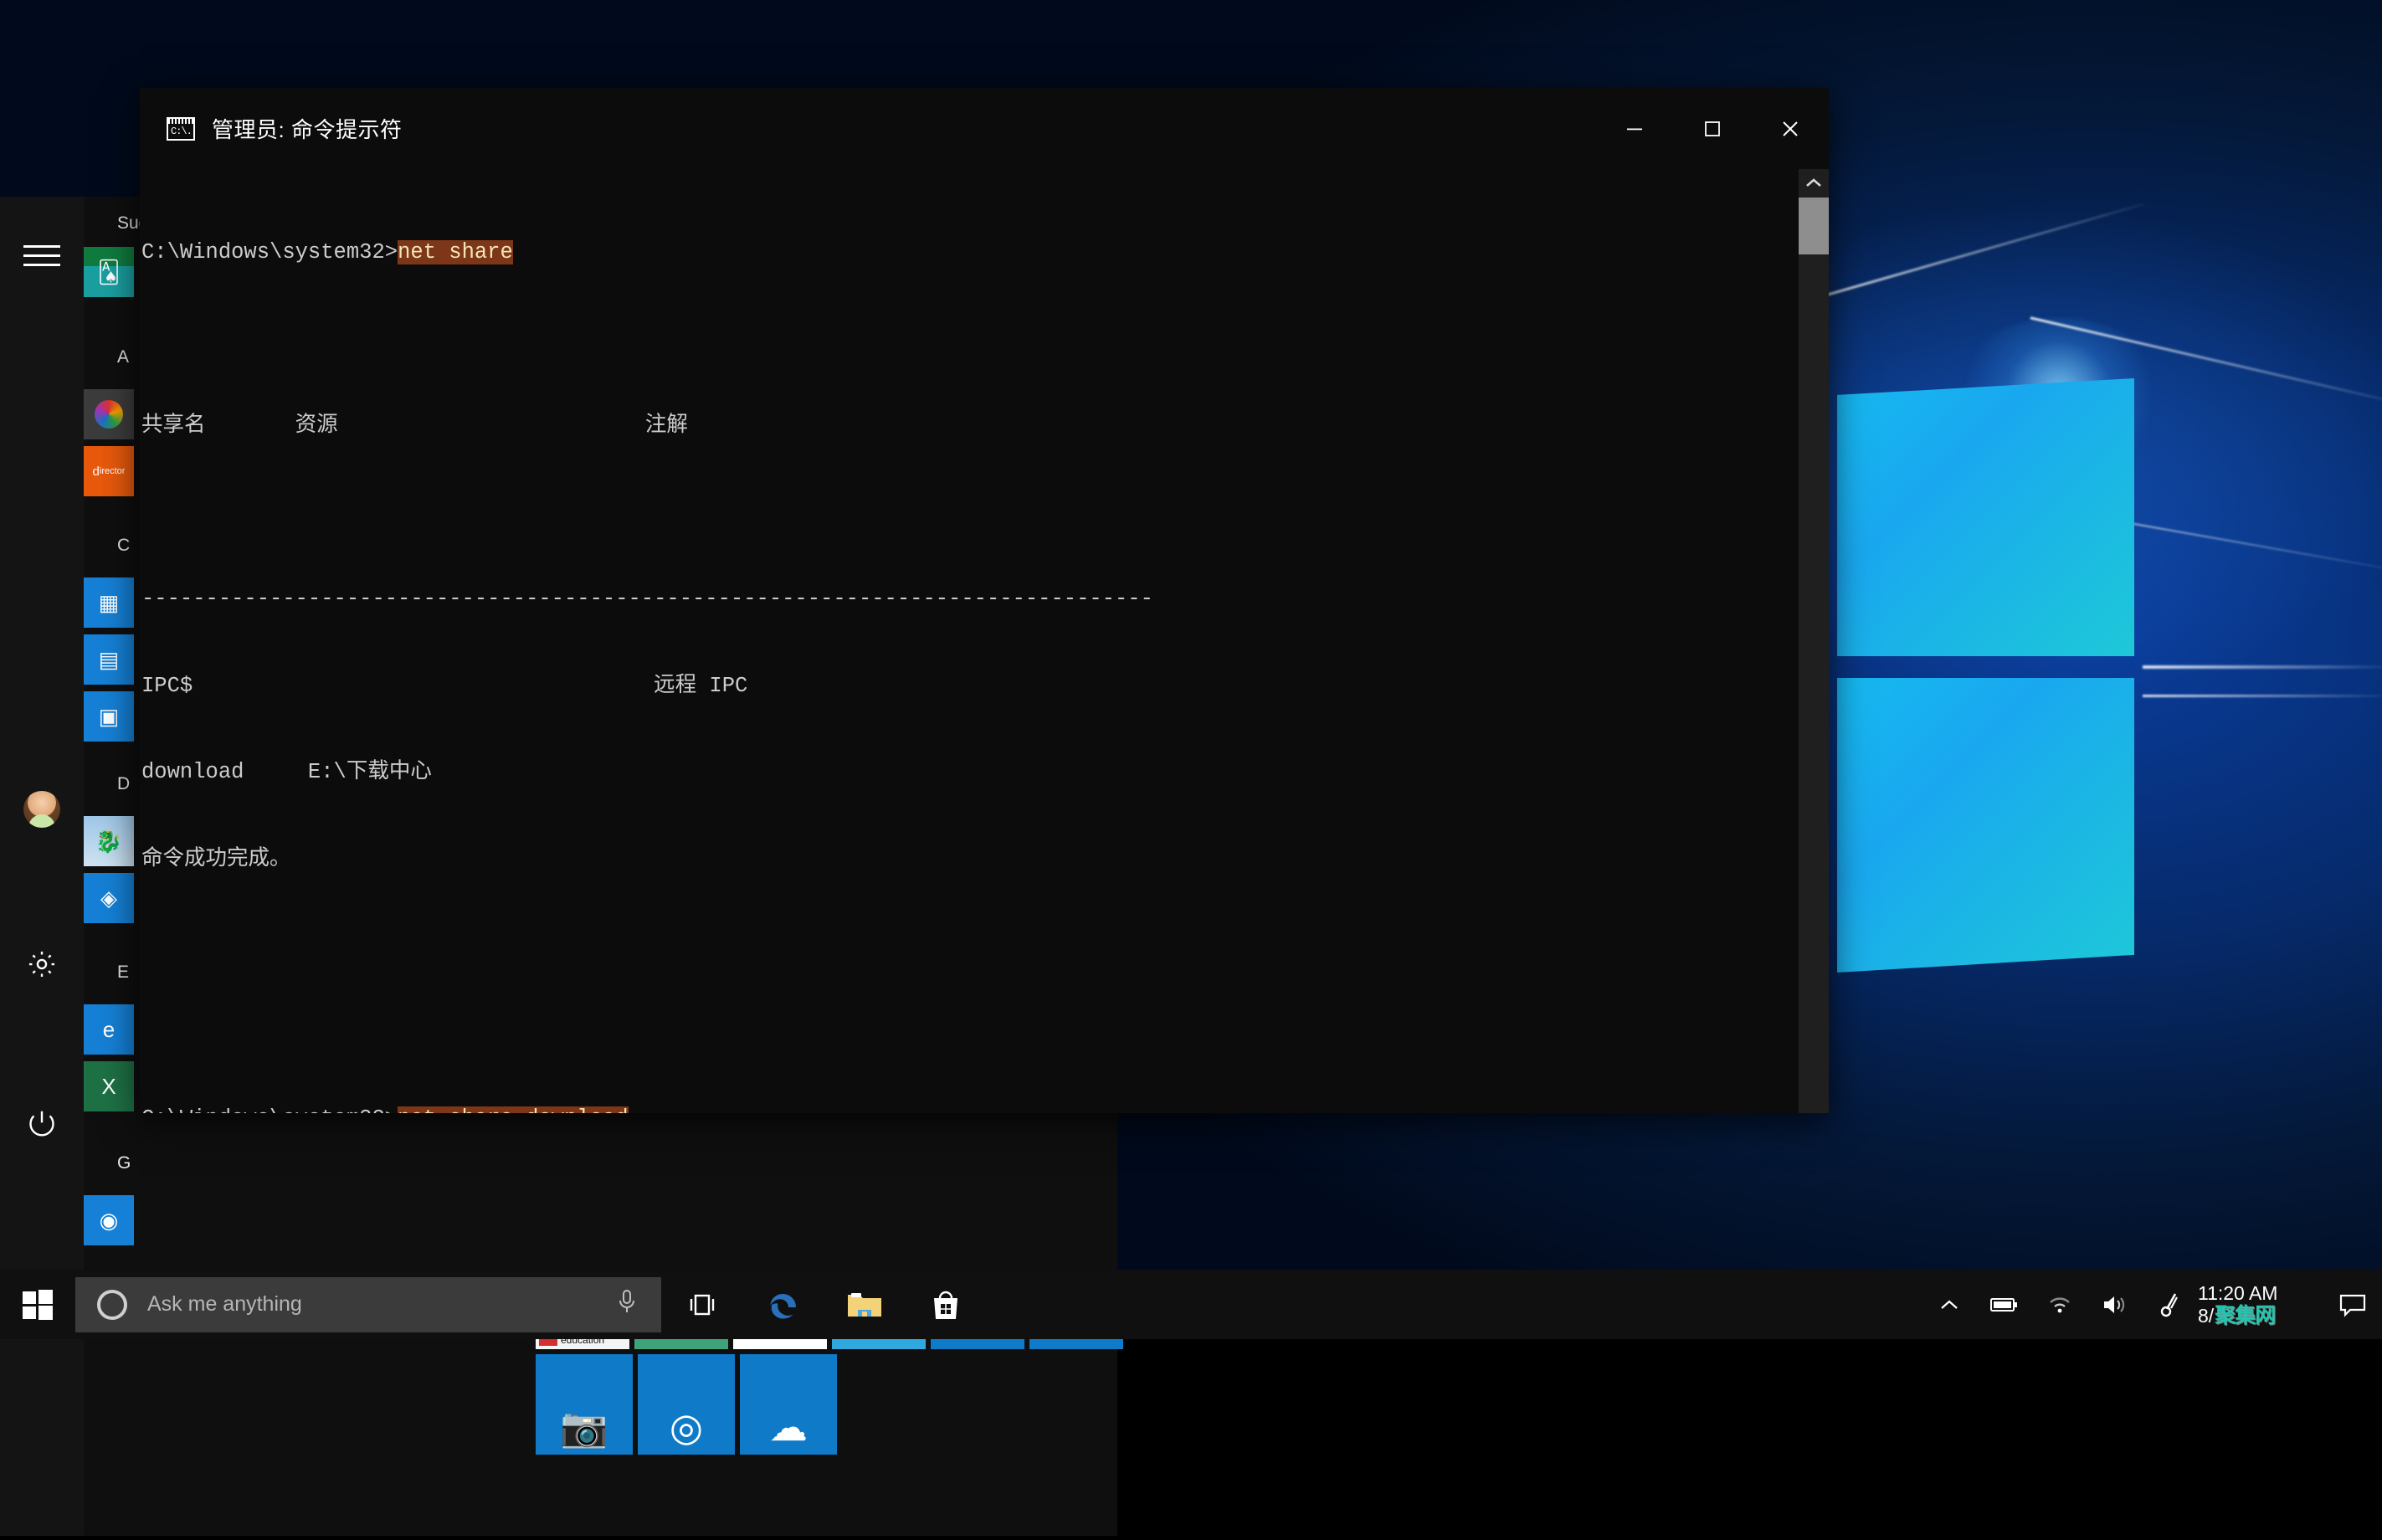 Image resolution: width=2382 pixels, height=1540 pixels. What do you see at coordinates (1950, 1304) in the screenshot?
I see `show-hidden-icons-button` at bounding box center [1950, 1304].